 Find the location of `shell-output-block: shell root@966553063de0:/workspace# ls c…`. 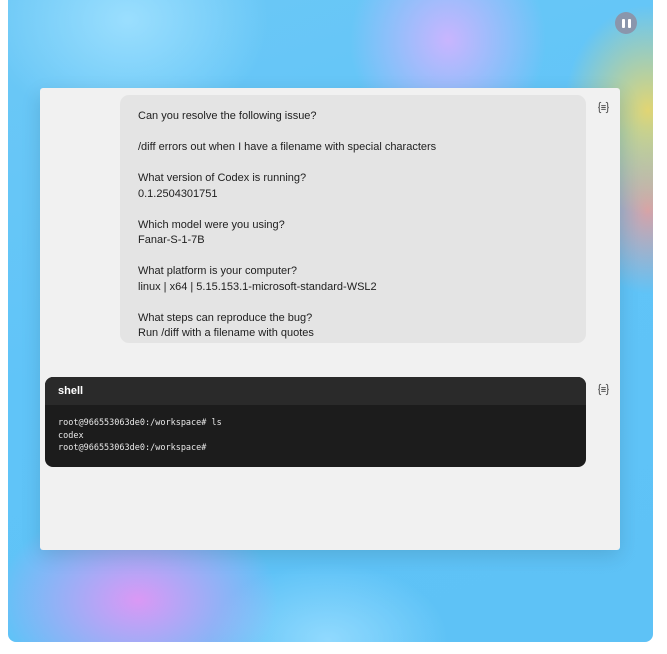

shell-output-block: shell root@966553063de0:/workspace# ls c… is located at coordinates (315, 422).